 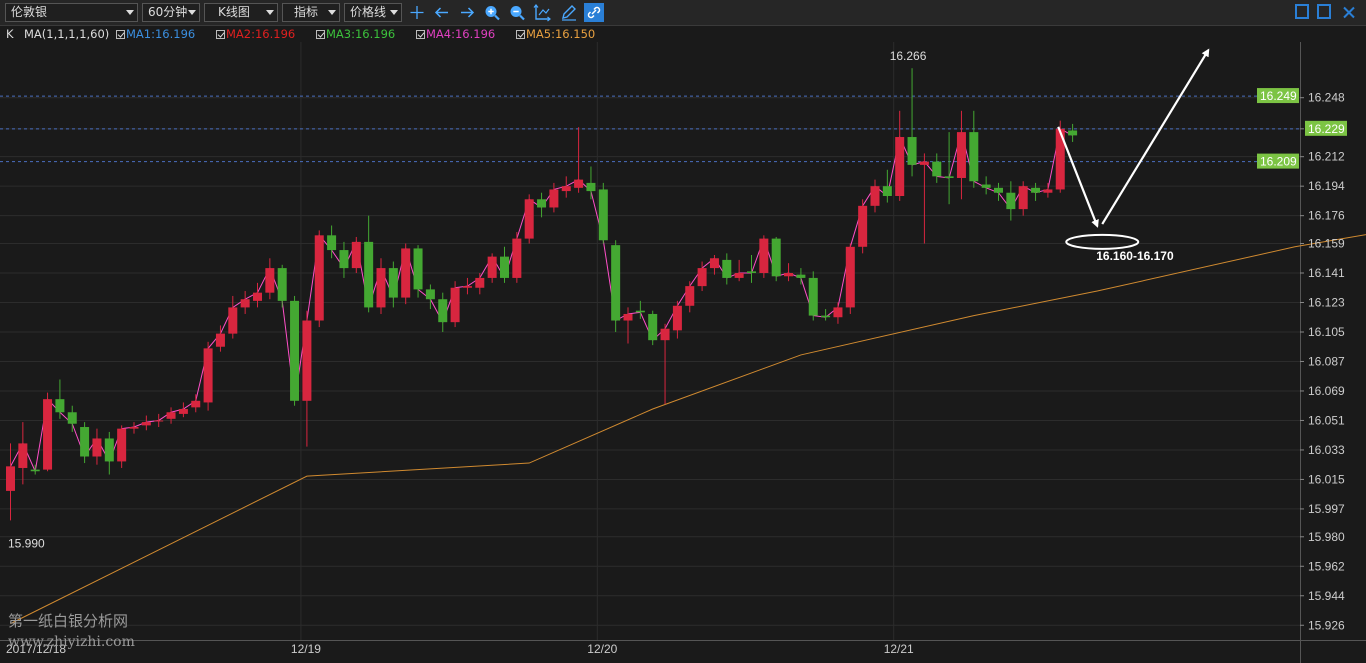 I want to click on low-price-label: 15.990, so click(x=26, y=543).